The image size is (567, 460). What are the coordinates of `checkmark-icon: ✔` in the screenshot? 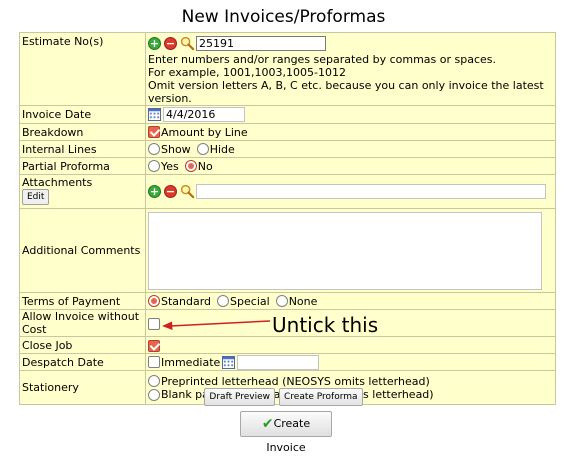 It's located at (267, 424).